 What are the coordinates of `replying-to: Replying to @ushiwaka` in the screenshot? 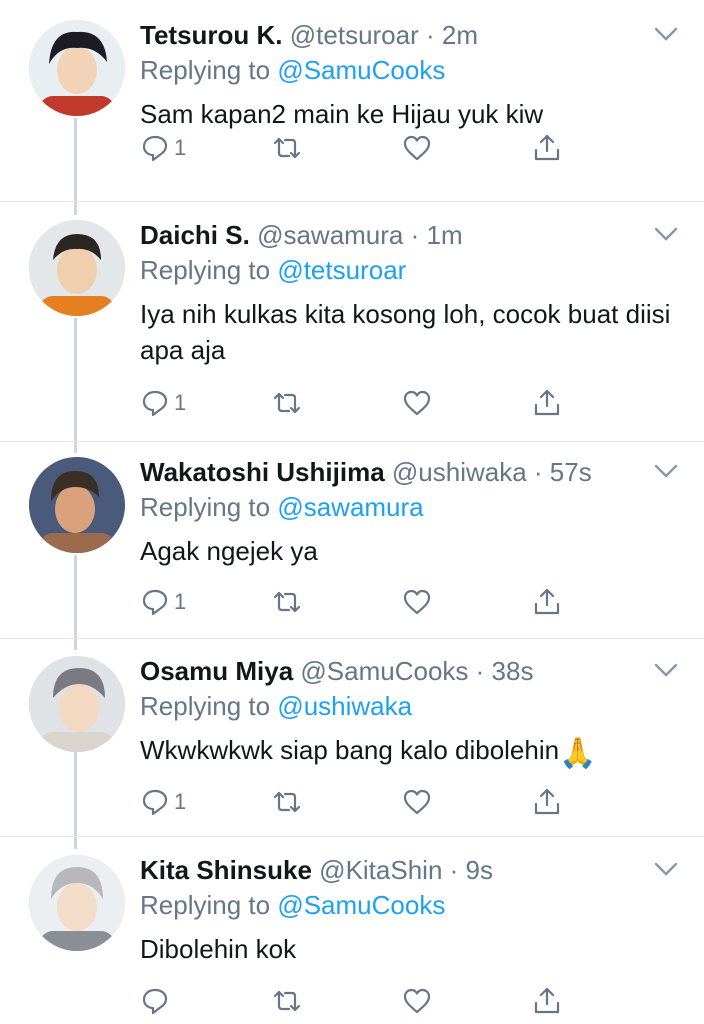 It's located at (412, 706).